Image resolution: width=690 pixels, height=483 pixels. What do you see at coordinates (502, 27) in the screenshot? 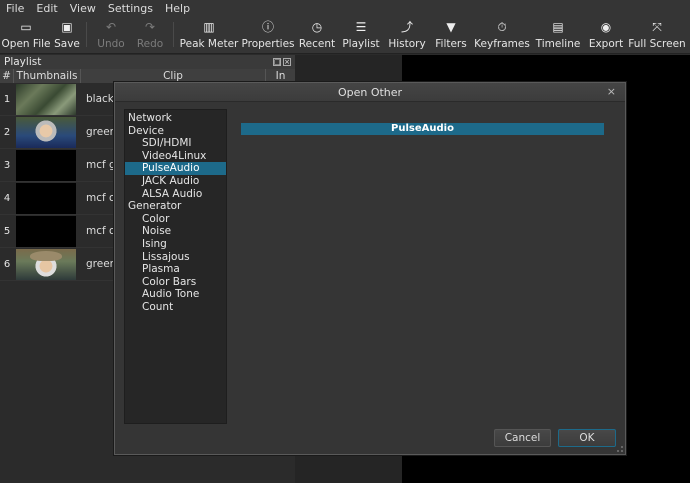
I see `keyframes-icon: ⏱` at bounding box center [502, 27].